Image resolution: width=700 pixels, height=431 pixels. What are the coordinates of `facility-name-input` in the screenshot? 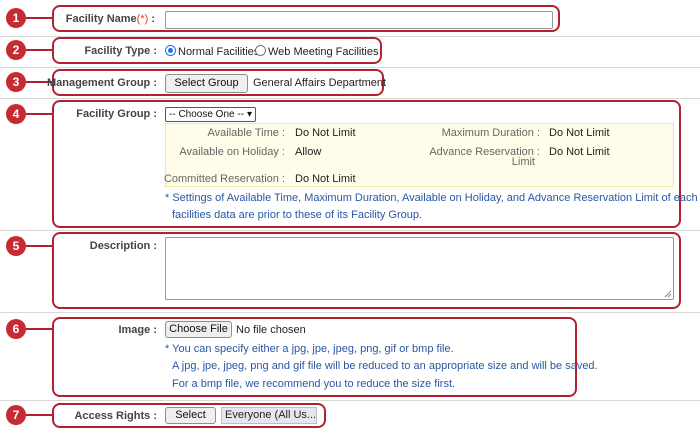 It's located at (359, 20).